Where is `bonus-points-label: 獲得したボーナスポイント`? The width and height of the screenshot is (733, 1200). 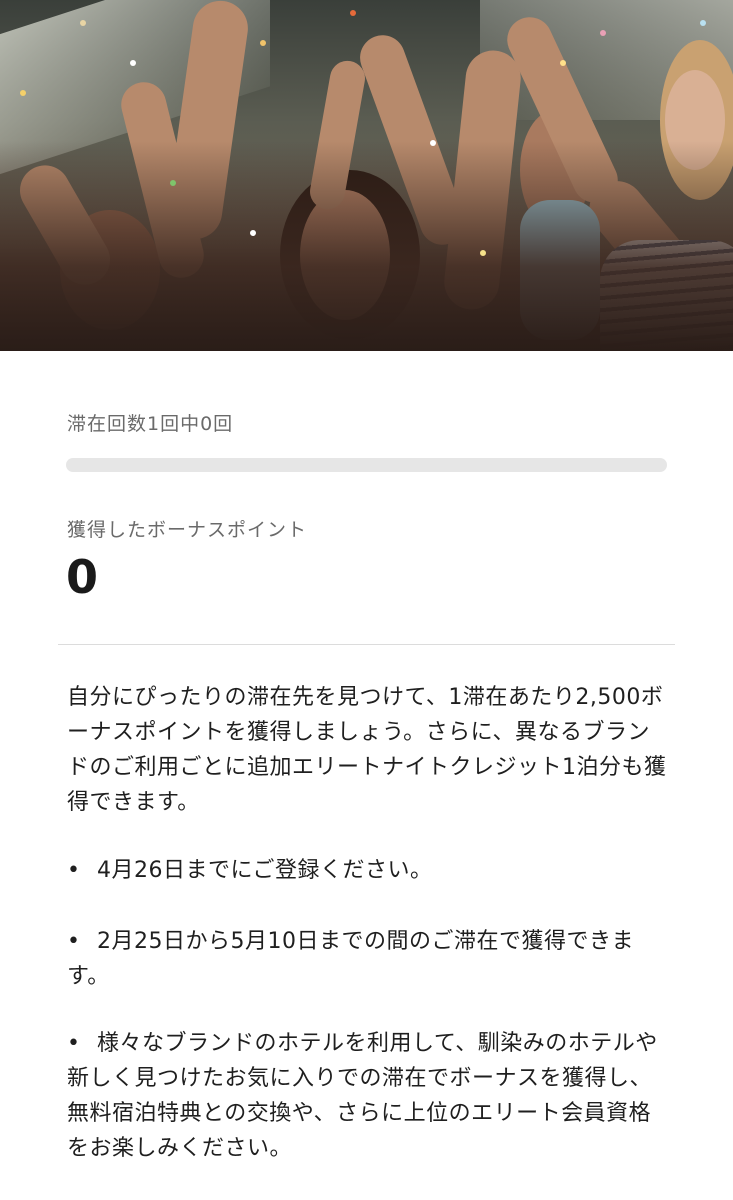 bonus-points-label: 獲得したボーナスポイント is located at coordinates (187, 530).